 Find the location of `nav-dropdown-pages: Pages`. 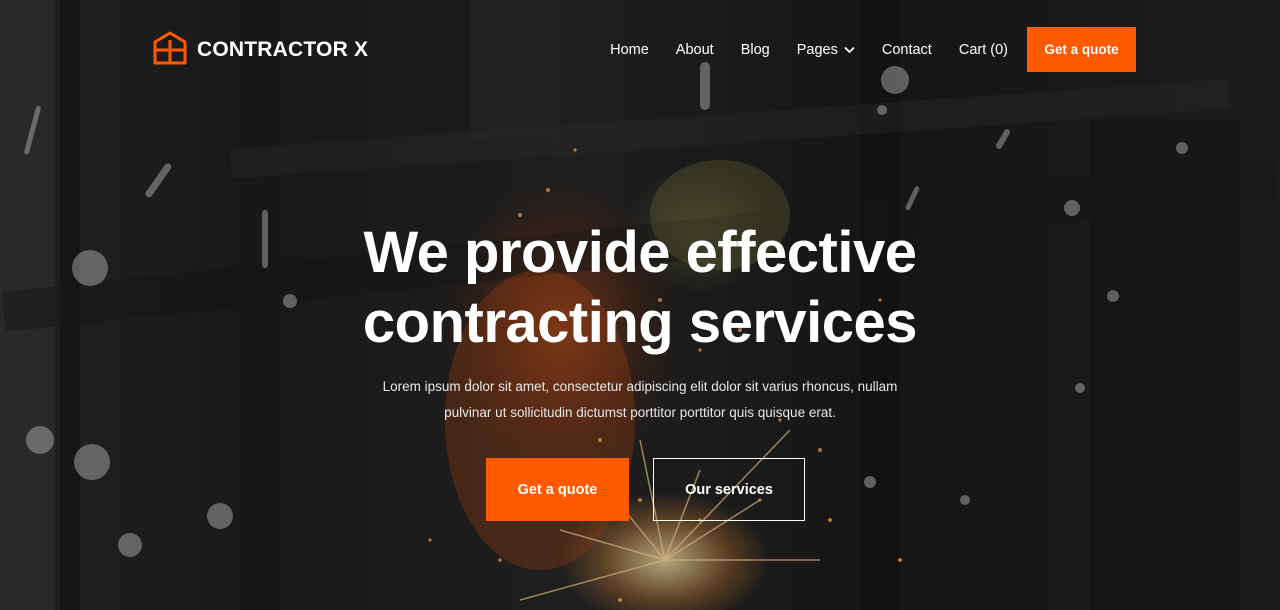

nav-dropdown-pages: Pages is located at coordinates (826, 50).